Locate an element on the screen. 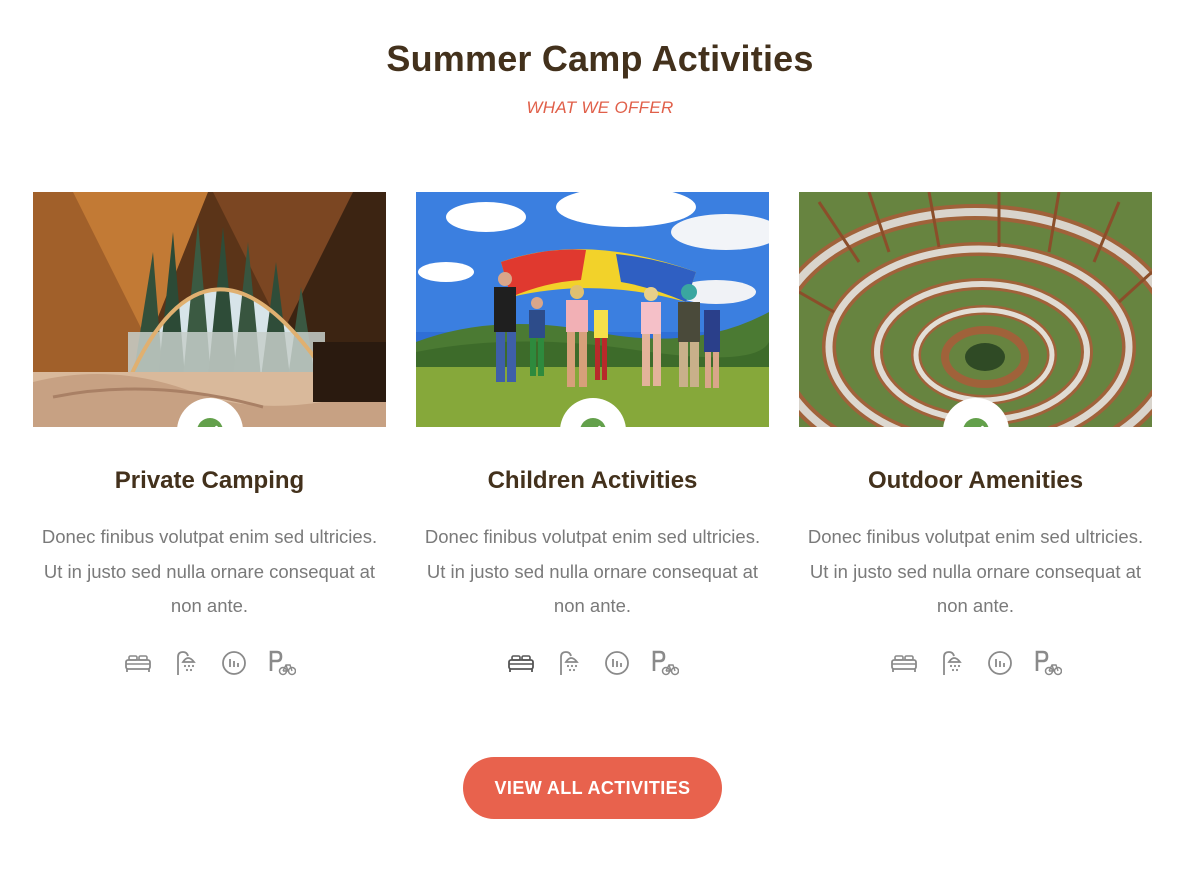 This screenshot has height=869, width=1200. tent-view-icon is located at coordinates (209, 309).